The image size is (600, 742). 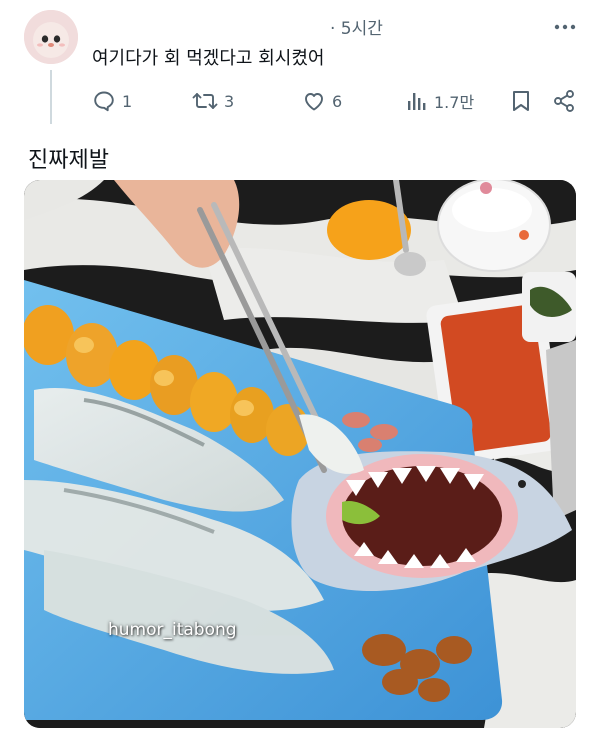 I want to click on like-count: 6, so click(x=337, y=101).